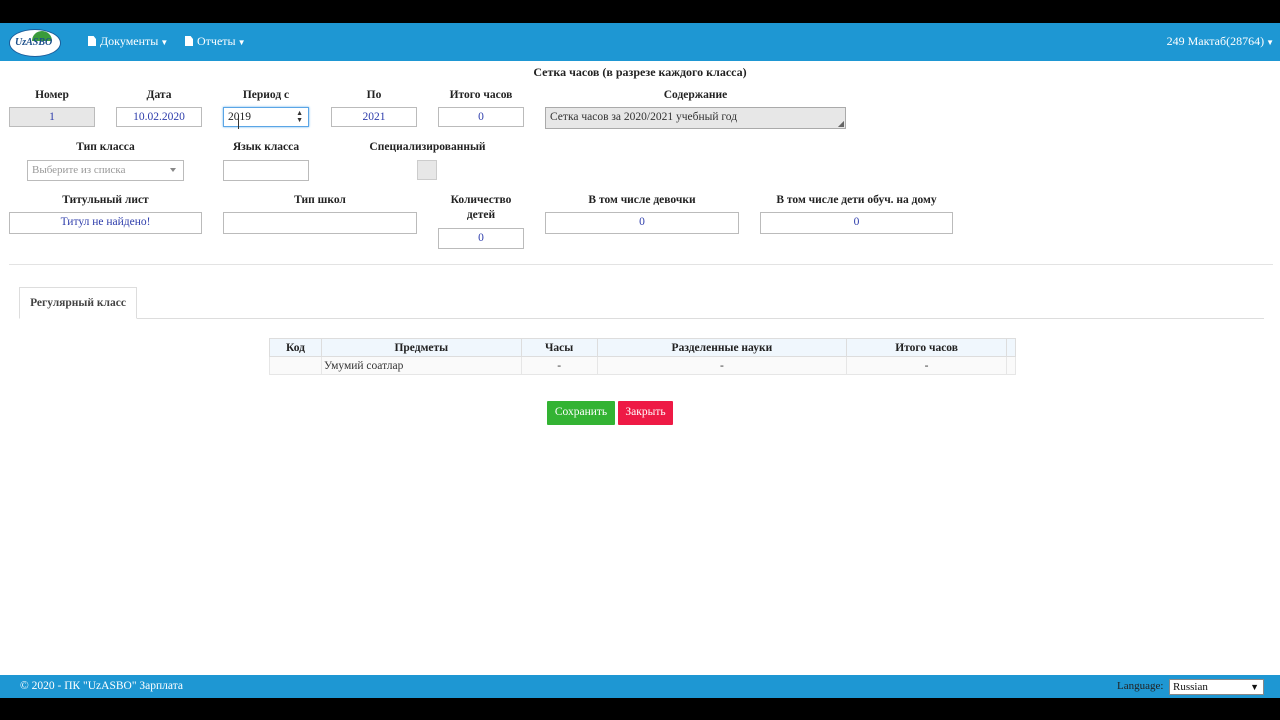  What do you see at coordinates (481, 200) in the screenshot?
I see `children-count-label-line1: Количество` at bounding box center [481, 200].